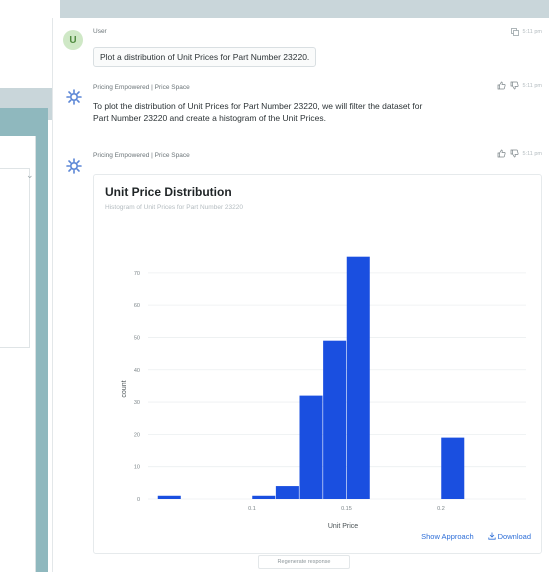 The image size is (549, 572). Describe the element at coordinates (447, 536) in the screenshot. I see `show-approach-button: Show Approach` at that location.